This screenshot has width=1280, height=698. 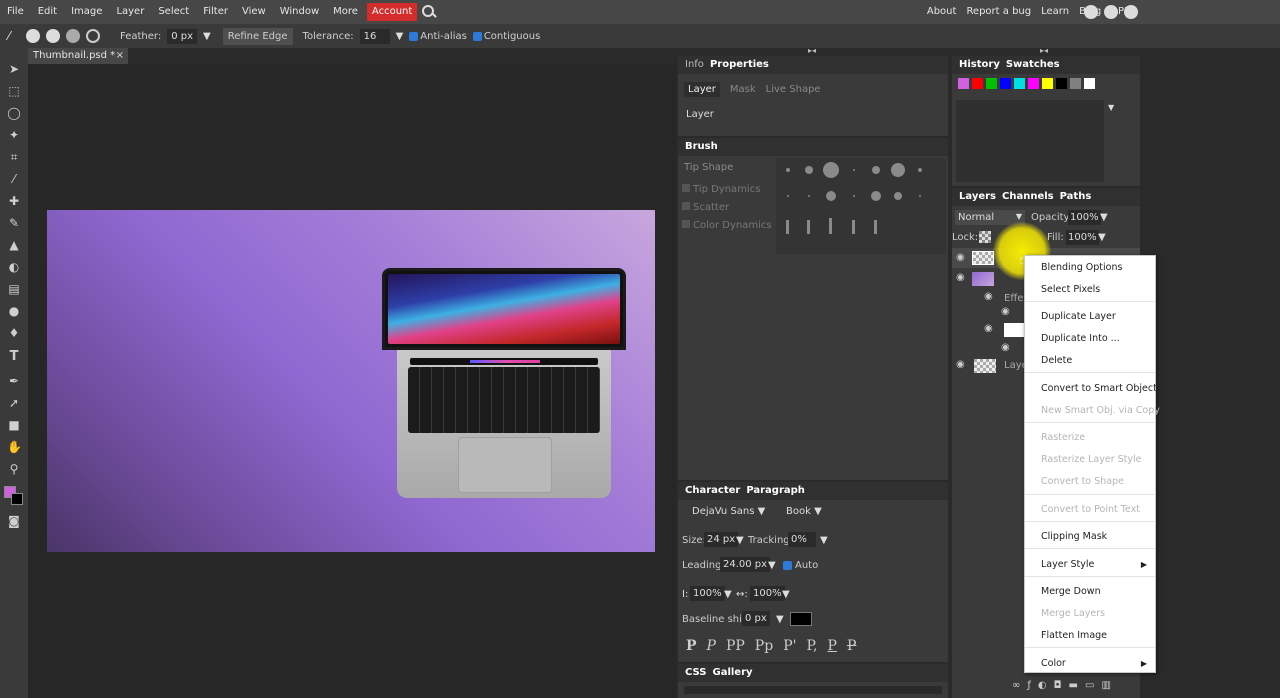 I want to click on brush-tip-dynamics: Tip Dynamics, so click(x=721, y=189).